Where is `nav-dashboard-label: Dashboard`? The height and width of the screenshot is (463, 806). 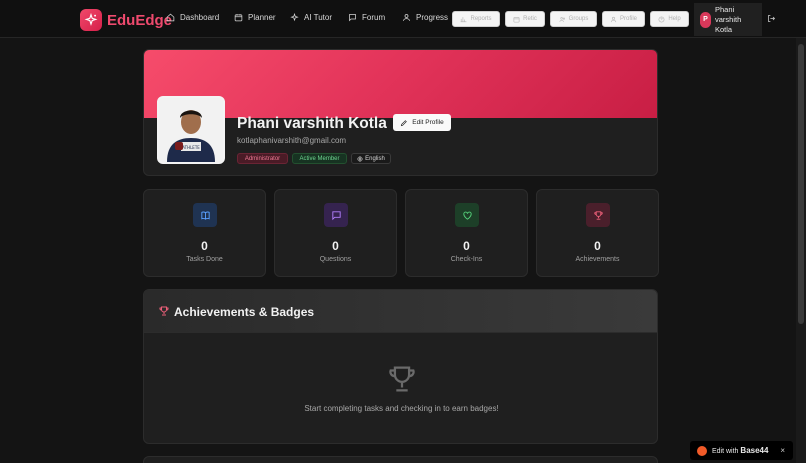 nav-dashboard-label: Dashboard is located at coordinates (200, 17).